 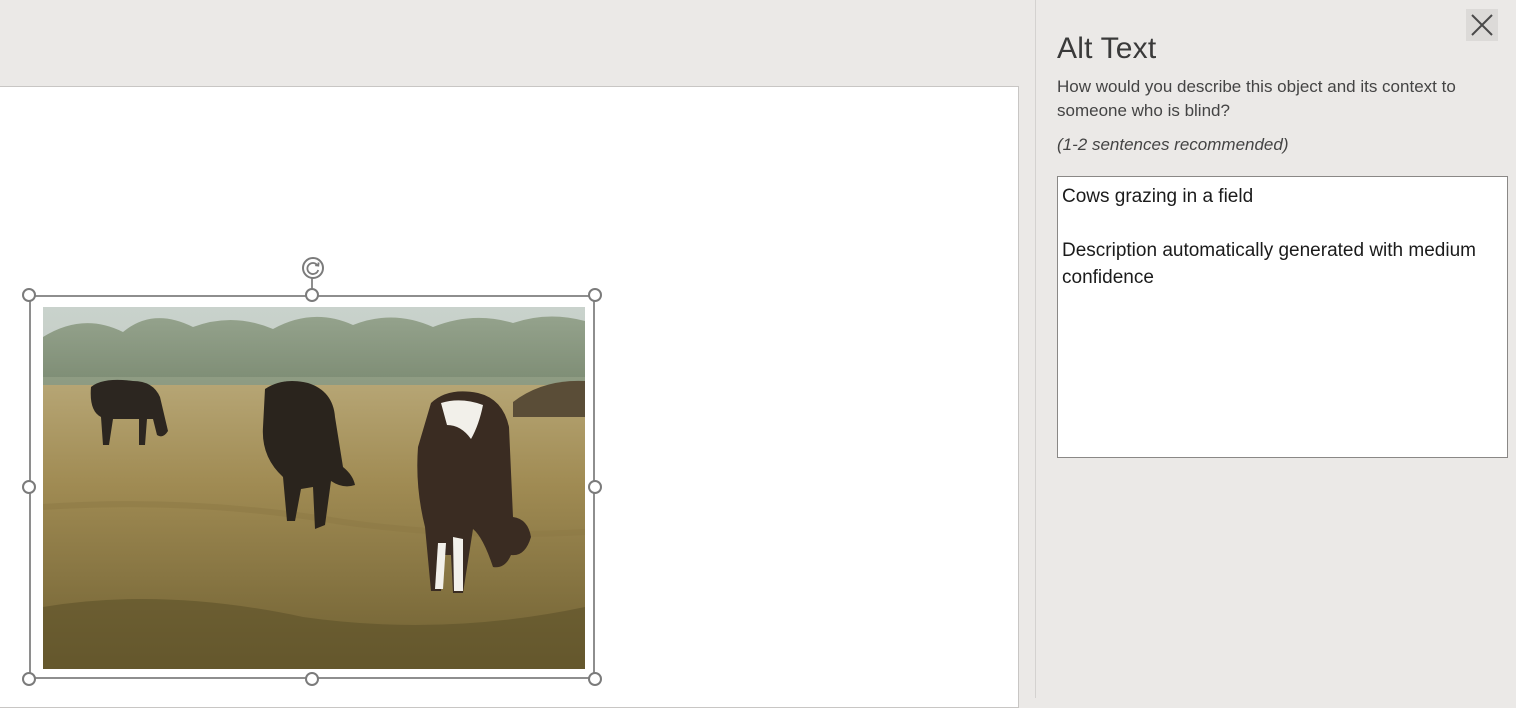 I want to click on resize-handle-top-center, so click(x=312, y=295).